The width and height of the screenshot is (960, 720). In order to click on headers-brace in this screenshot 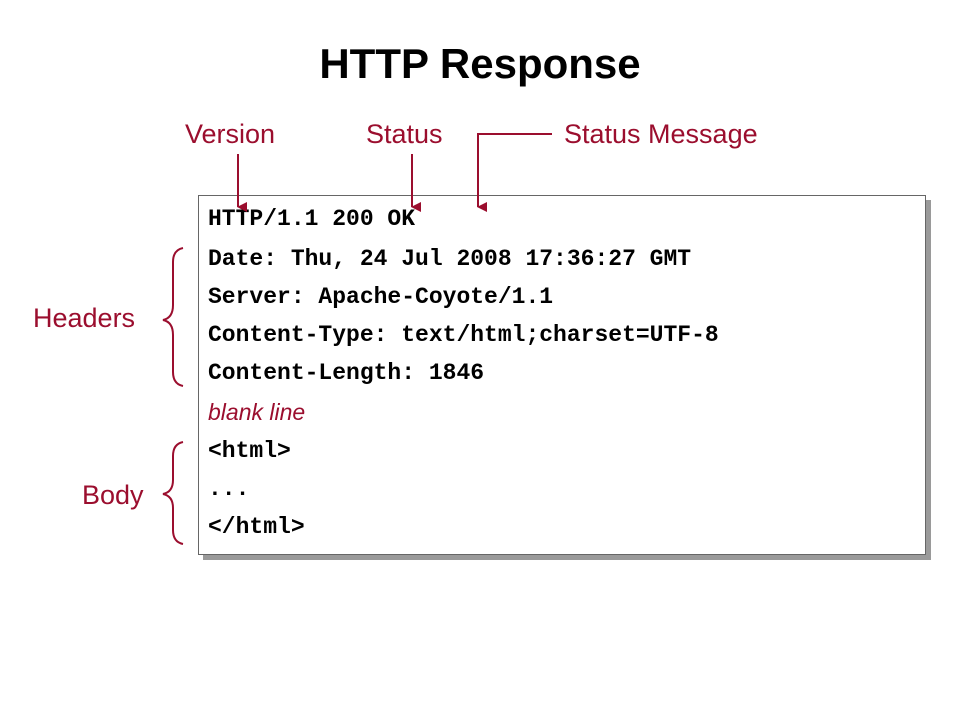, I will do `click(173, 317)`.